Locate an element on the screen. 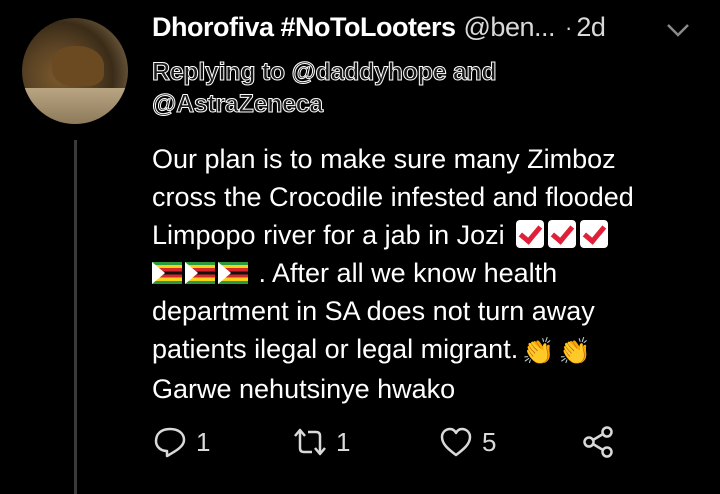  chevron-down-icon is located at coordinates (678, 30).